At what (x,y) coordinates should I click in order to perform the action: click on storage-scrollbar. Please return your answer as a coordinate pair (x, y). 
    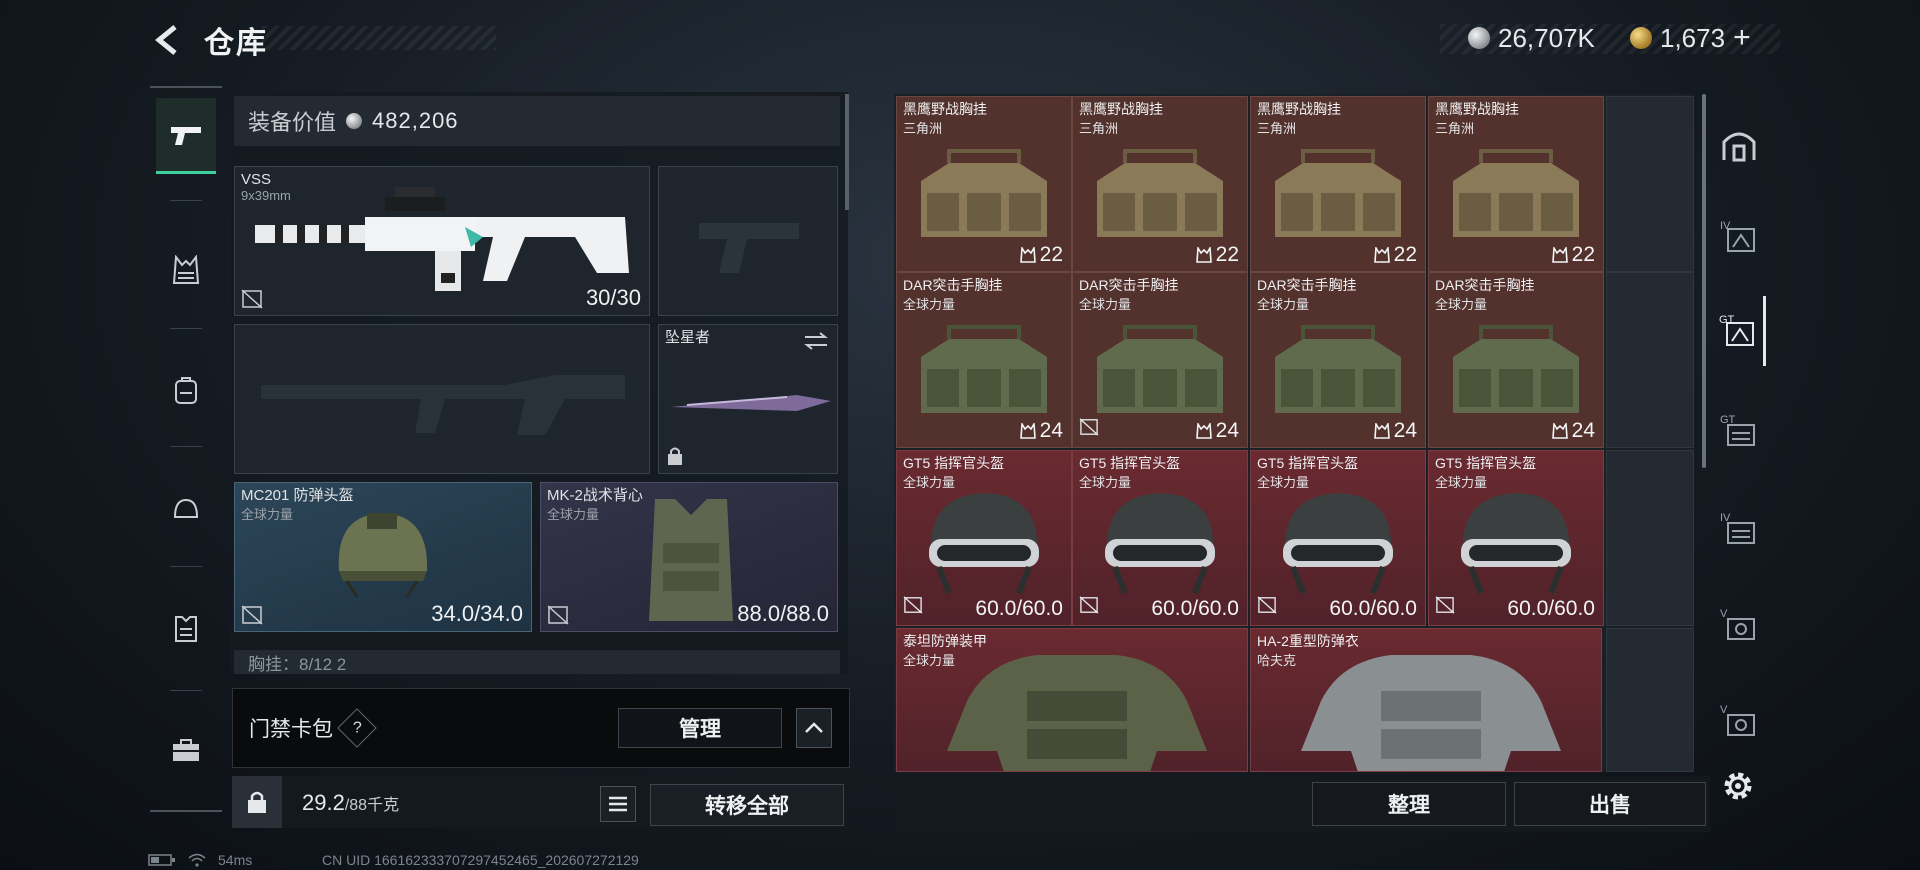
    Looking at the image, I should click on (1704, 281).